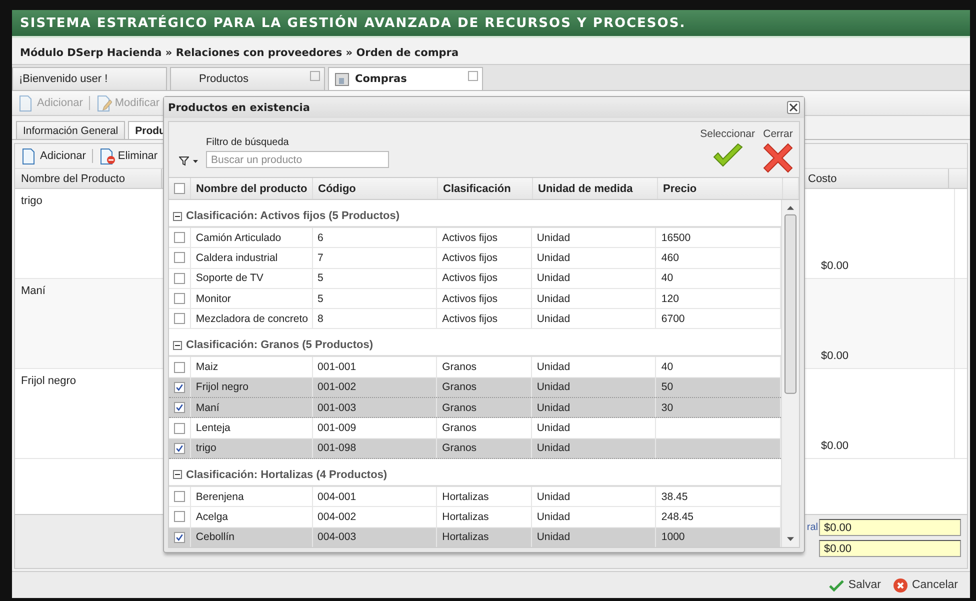 The width and height of the screenshot is (976, 601). I want to click on table-row: Berenjena 004-001 Hortalizas Unidad 38.45, so click(475, 497).